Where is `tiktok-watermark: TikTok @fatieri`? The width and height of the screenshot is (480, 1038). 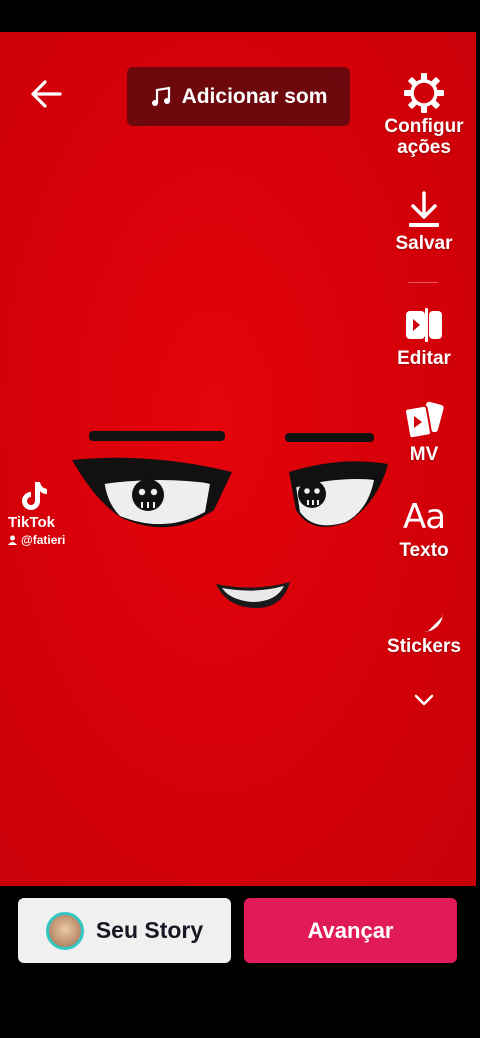
tiktok-watermark: TikTok @fatieri is located at coordinates (35, 513).